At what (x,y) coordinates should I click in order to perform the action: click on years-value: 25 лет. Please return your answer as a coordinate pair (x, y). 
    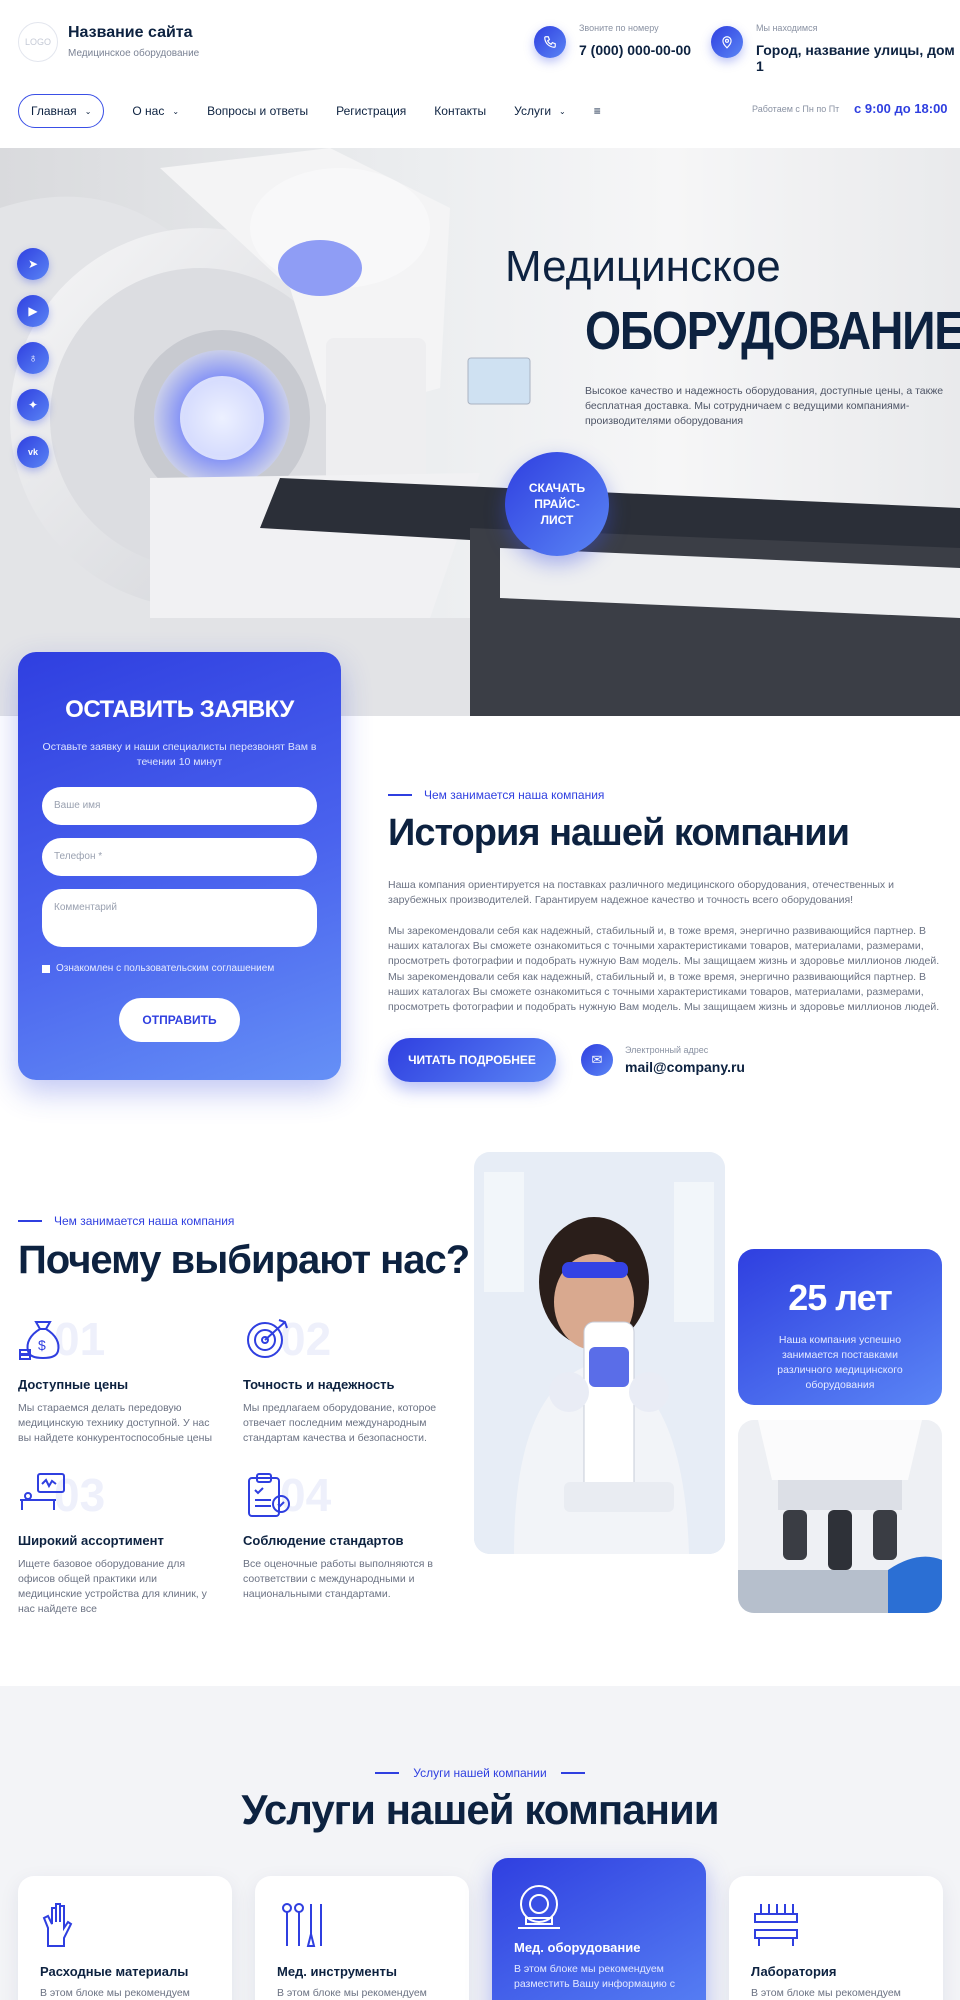
    Looking at the image, I should click on (840, 1297).